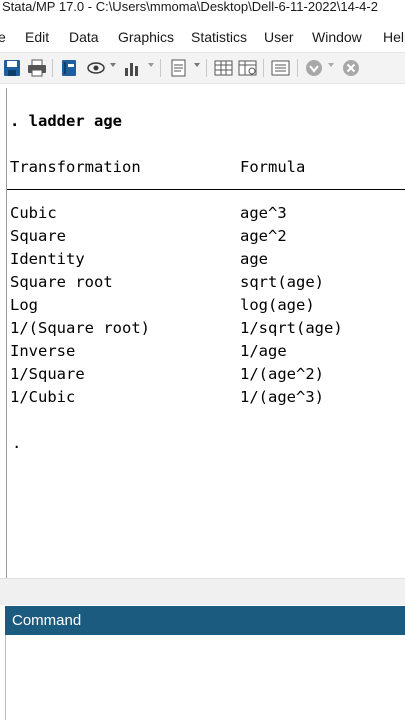 This screenshot has height=720, width=405. I want to click on data-editor-icon, so click(224, 68).